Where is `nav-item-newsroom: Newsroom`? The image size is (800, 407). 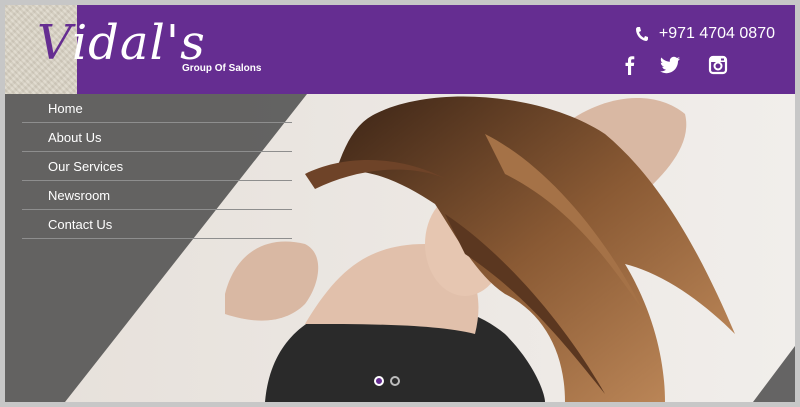
nav-item-newsroom: Newsroom is located at coordinates (157, 195).